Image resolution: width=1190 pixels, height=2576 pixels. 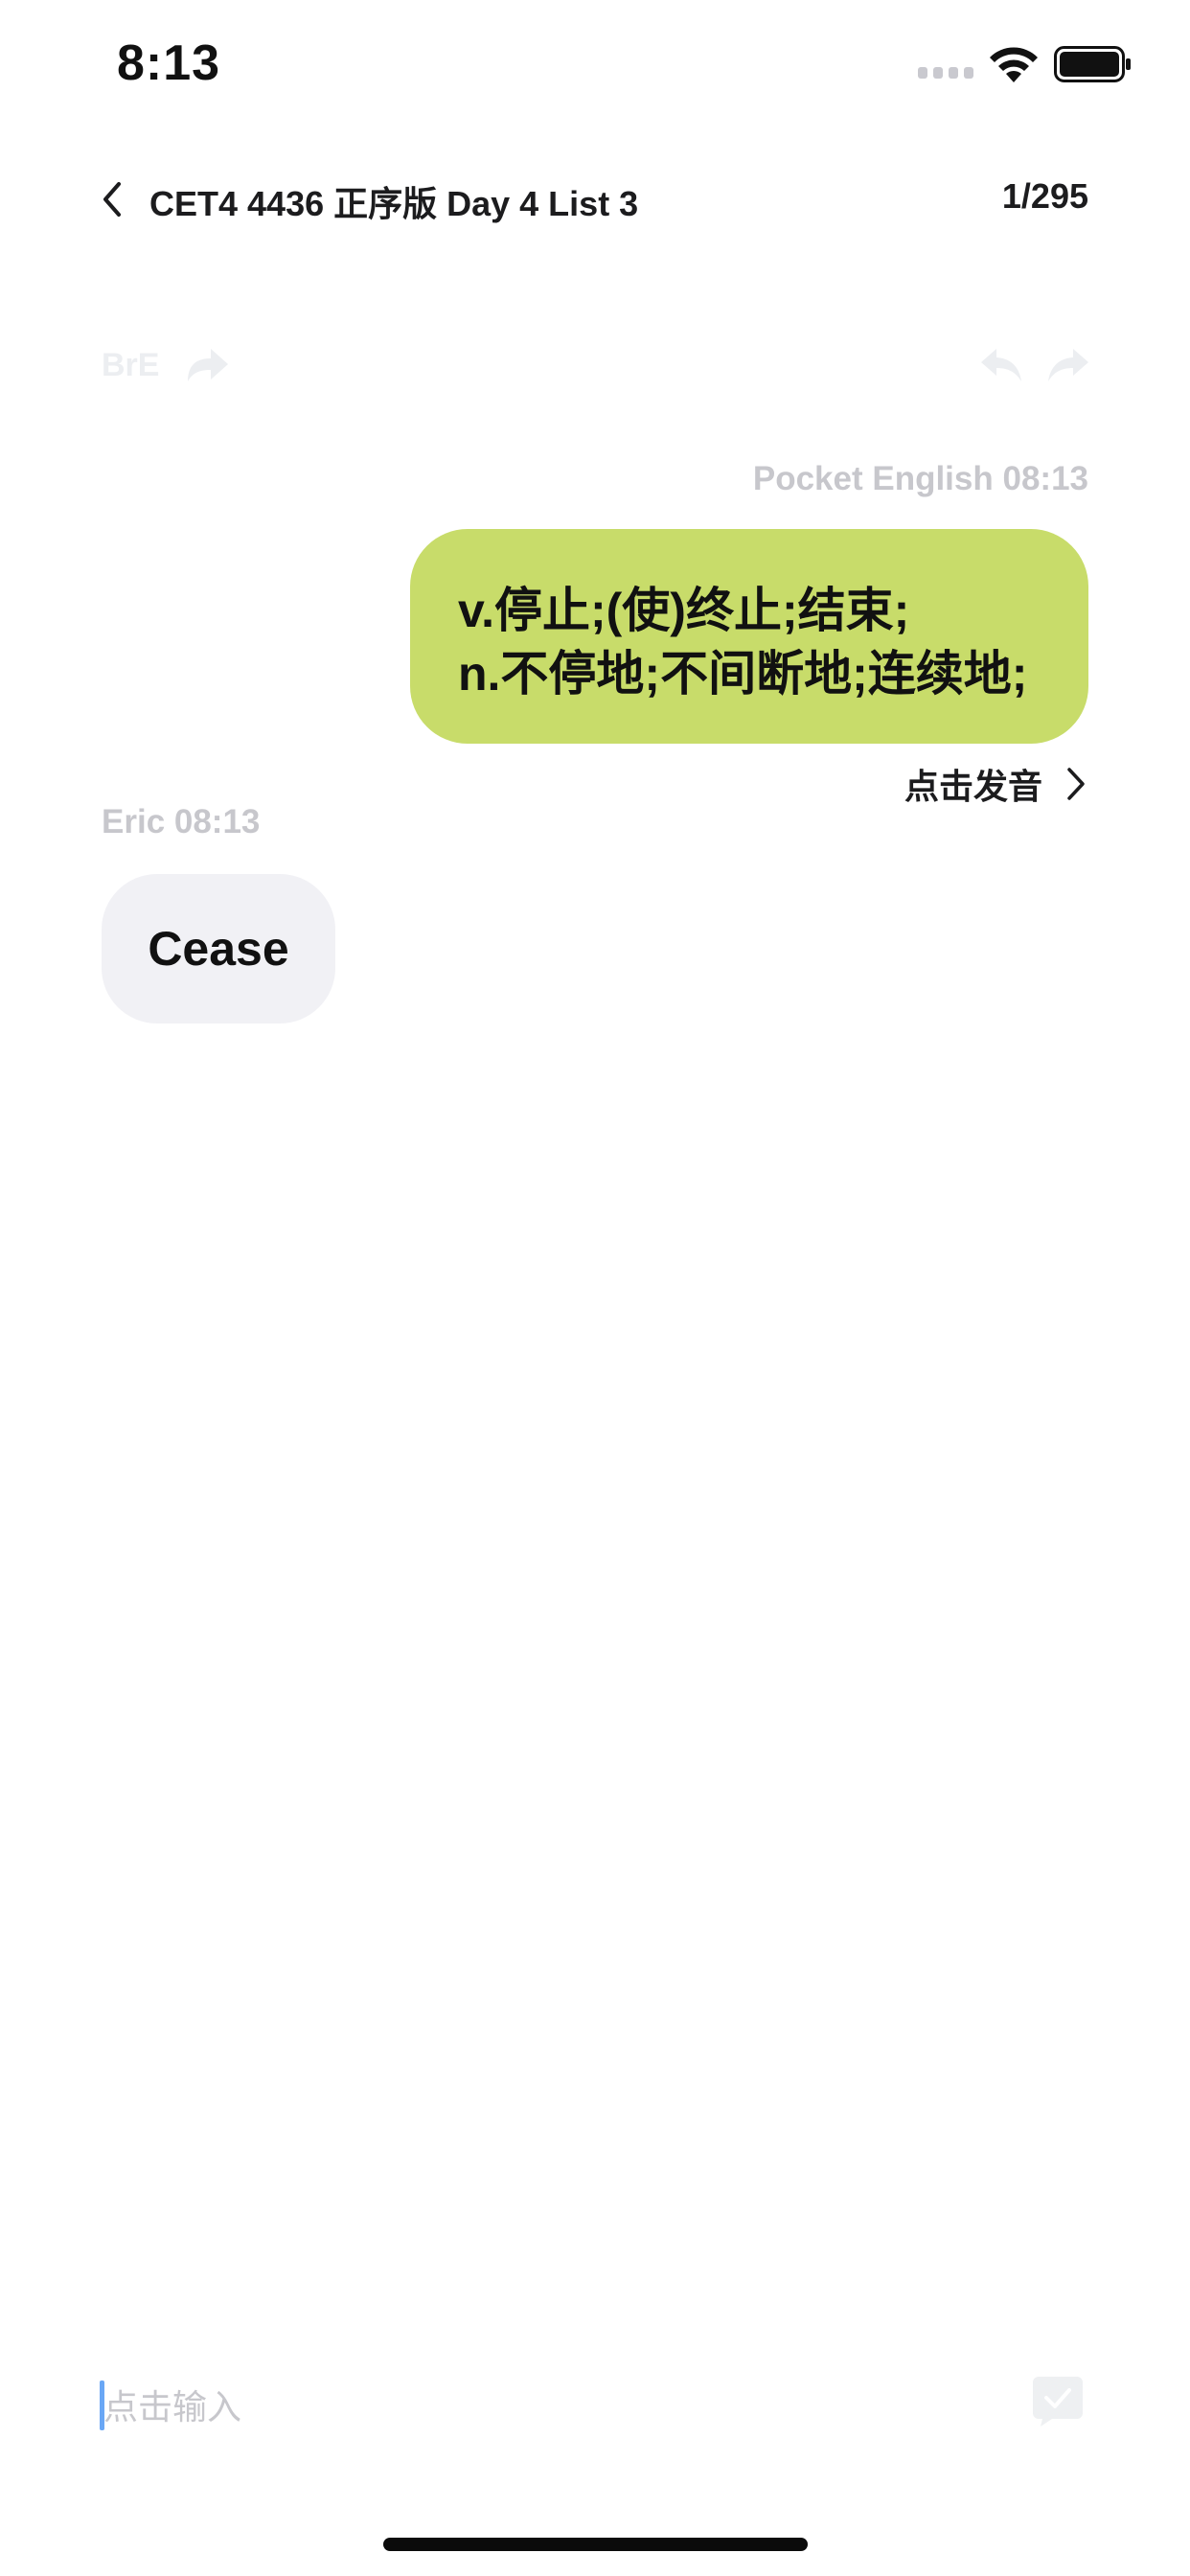 I want to click on text-caret, so click(x=102, y=2405).